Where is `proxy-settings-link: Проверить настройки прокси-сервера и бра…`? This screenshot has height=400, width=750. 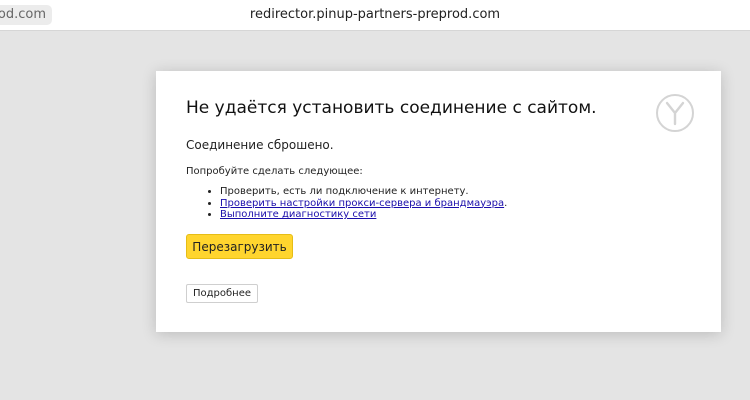
proxy-settings-link: Проверить настройки прокси-сервера и бра… is located at coordinates (362, 203).